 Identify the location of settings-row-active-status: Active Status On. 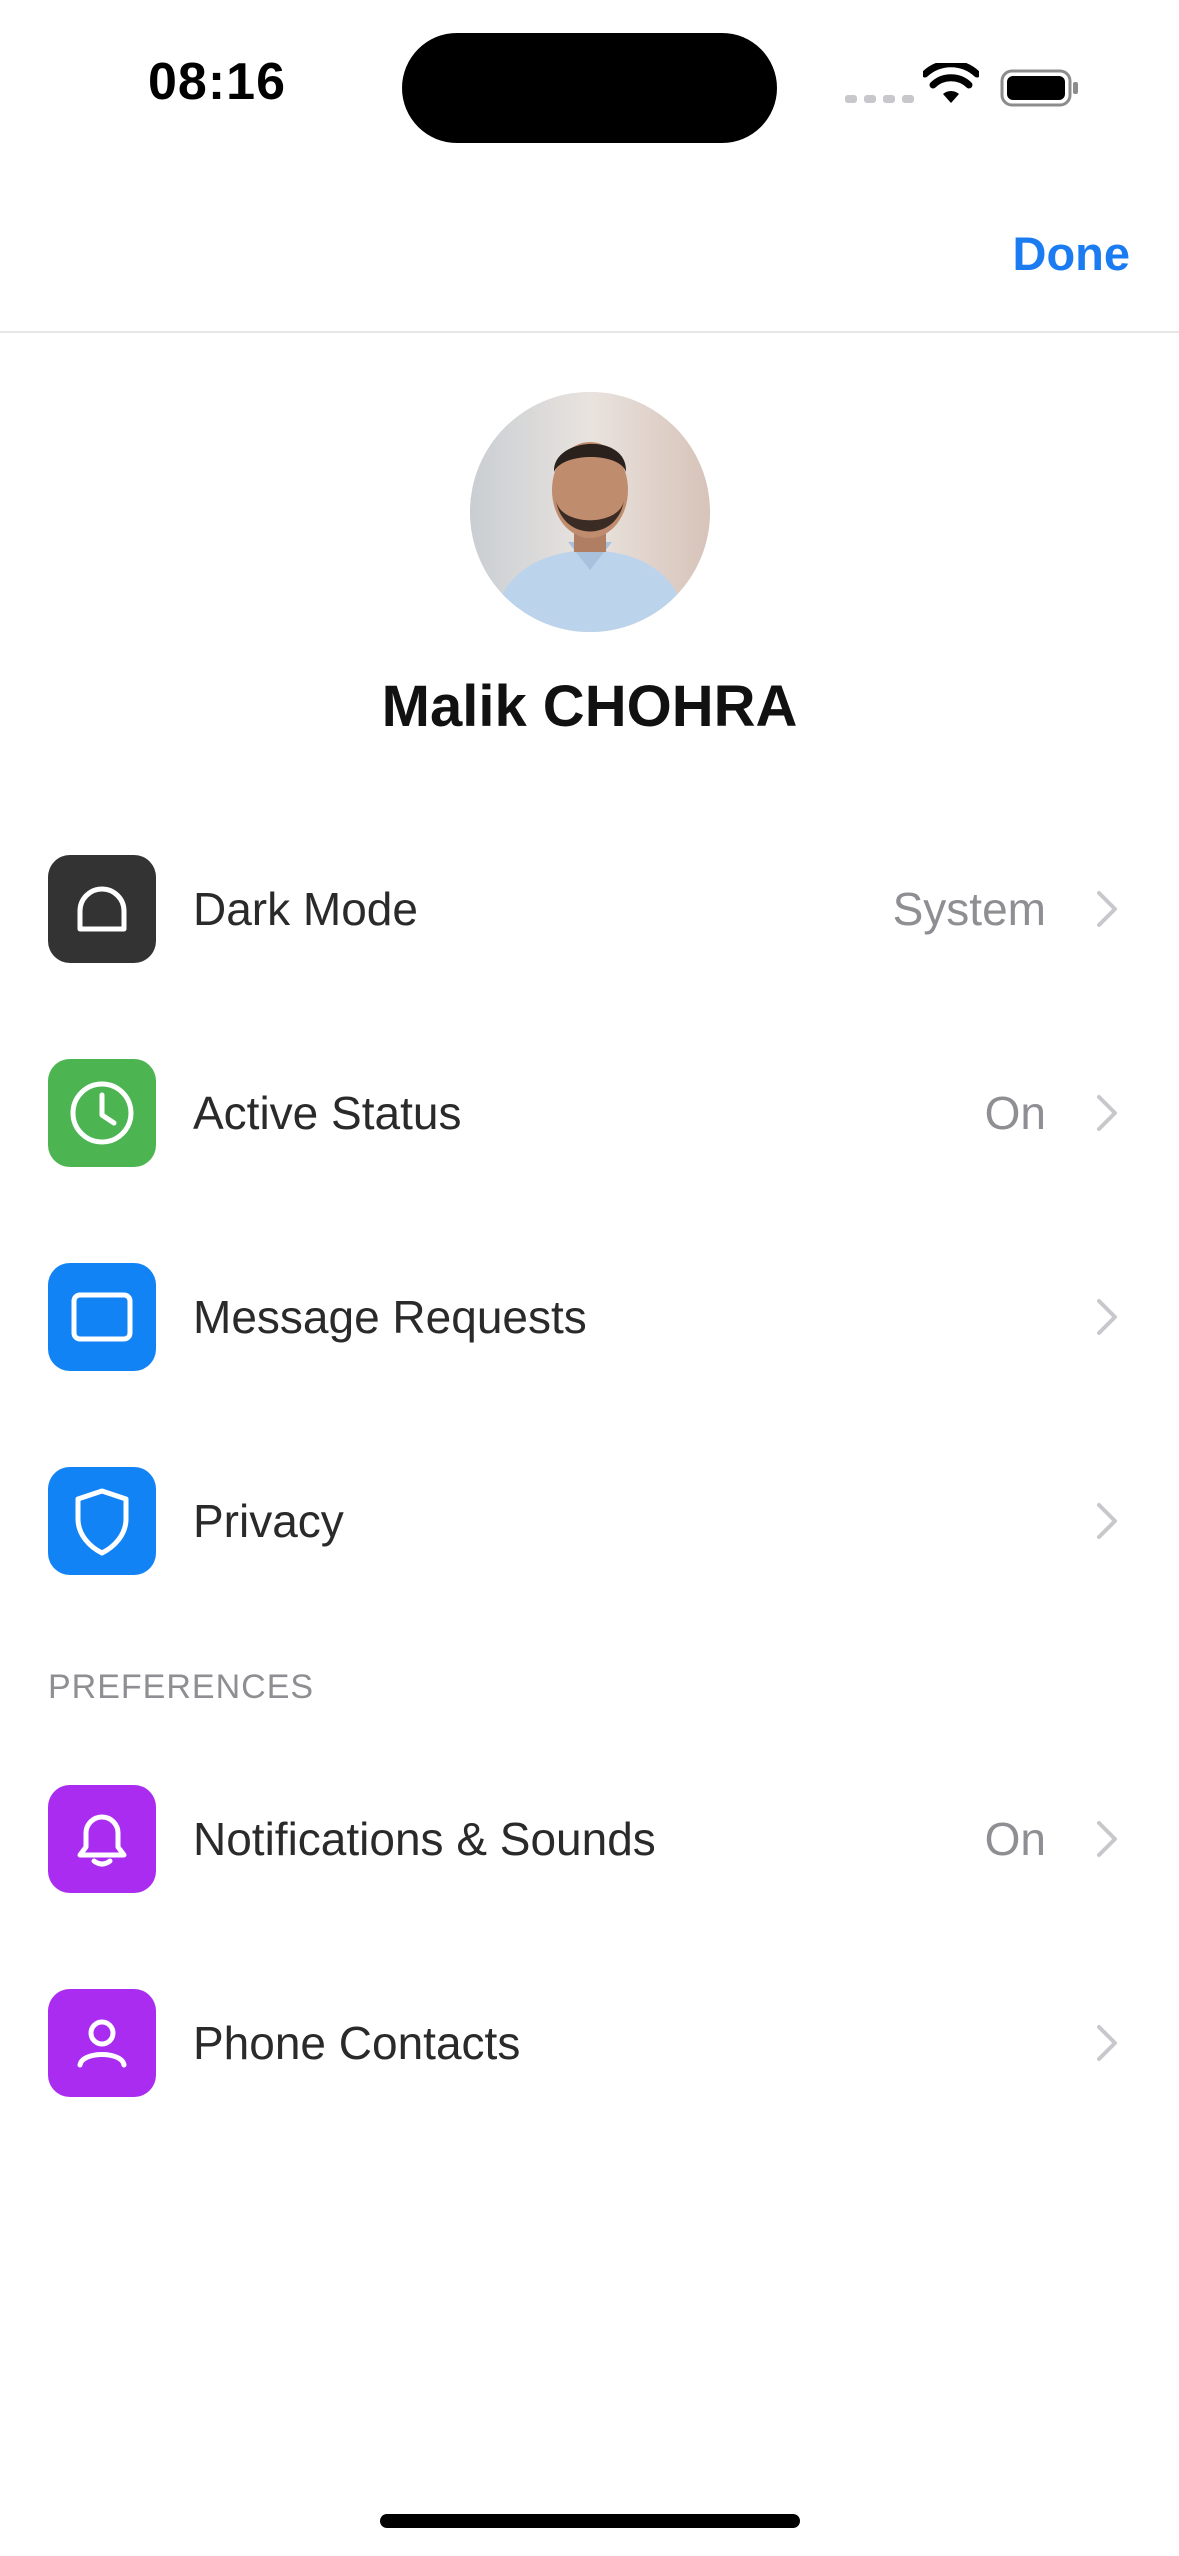
(589, 1109).